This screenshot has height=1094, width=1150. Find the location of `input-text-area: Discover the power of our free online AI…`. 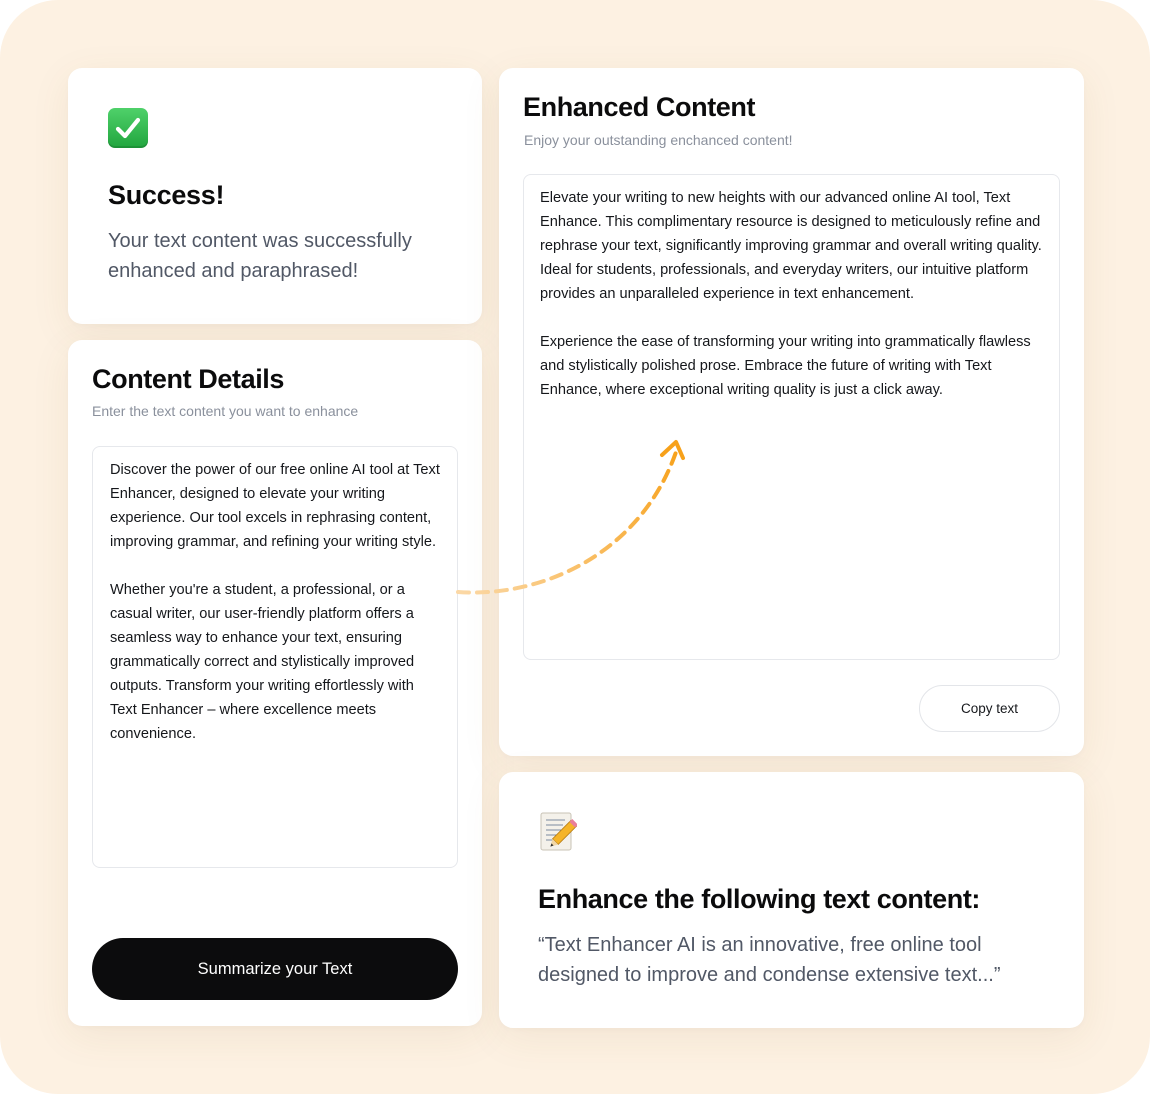

input-text-area: Discover the power of our free online AI… is located at coordinates (275, 657).